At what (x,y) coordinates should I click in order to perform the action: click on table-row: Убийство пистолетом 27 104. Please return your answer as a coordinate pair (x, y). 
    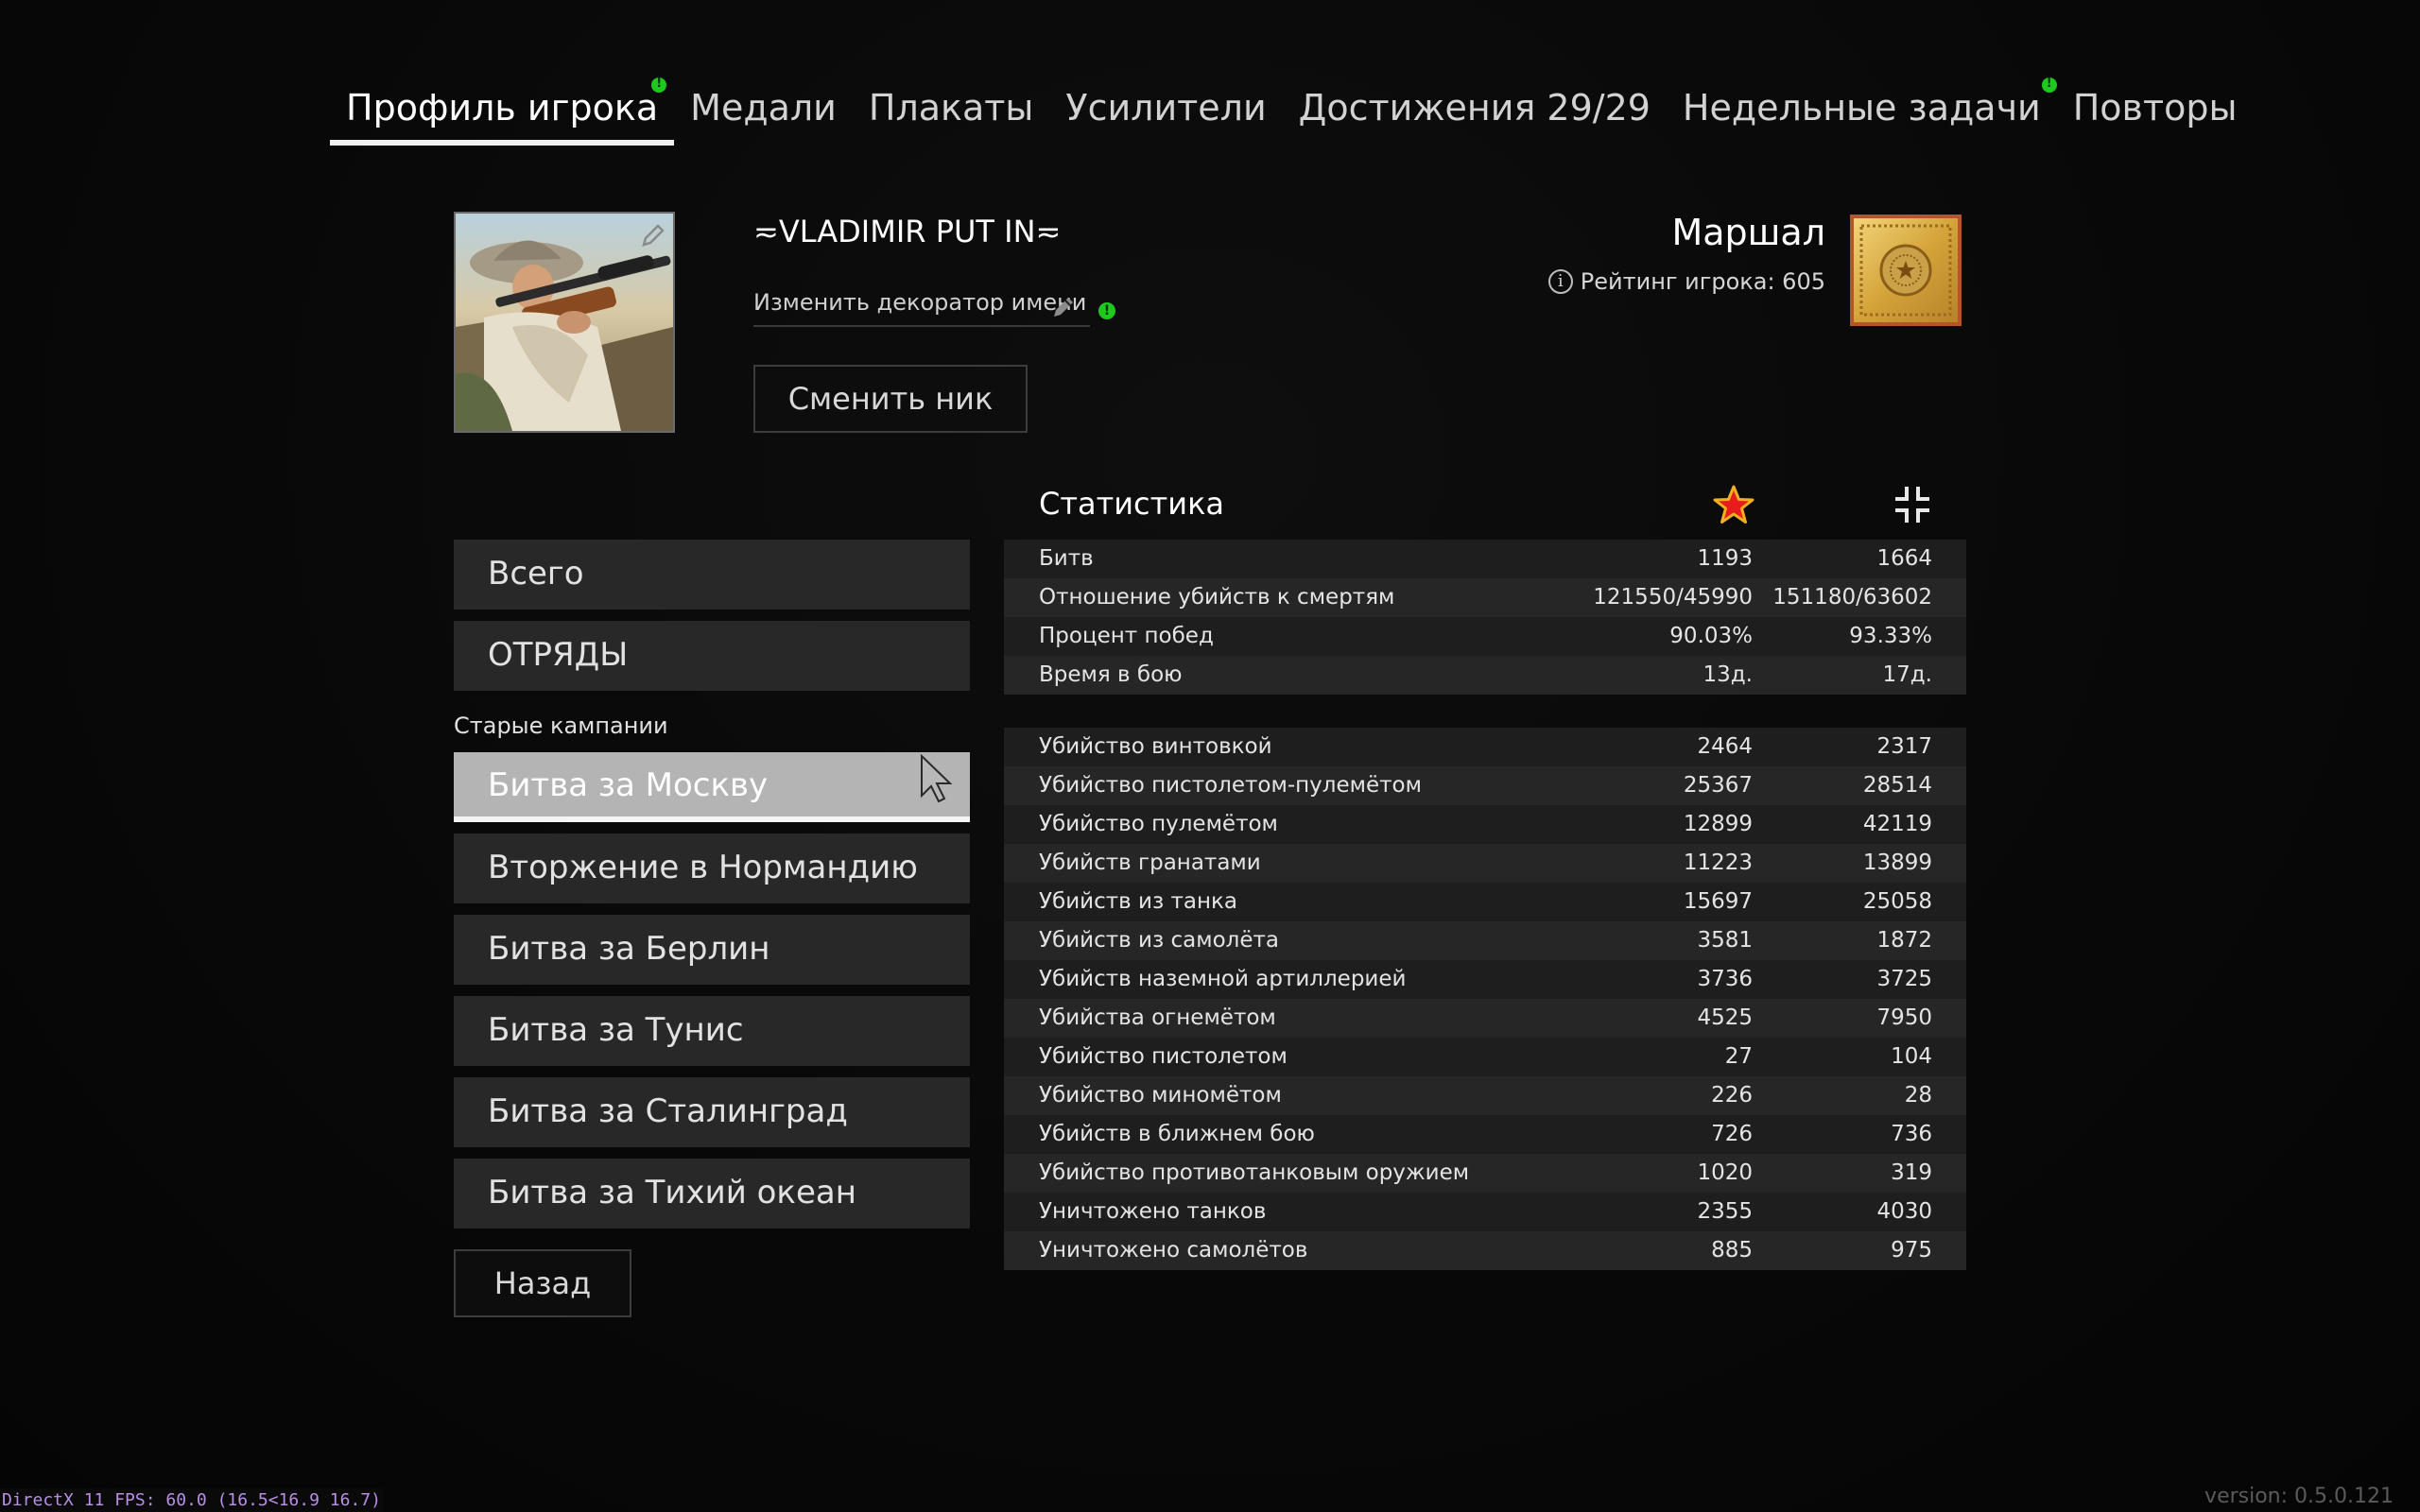
    Looking at the image, I should click on (1485, 1057).